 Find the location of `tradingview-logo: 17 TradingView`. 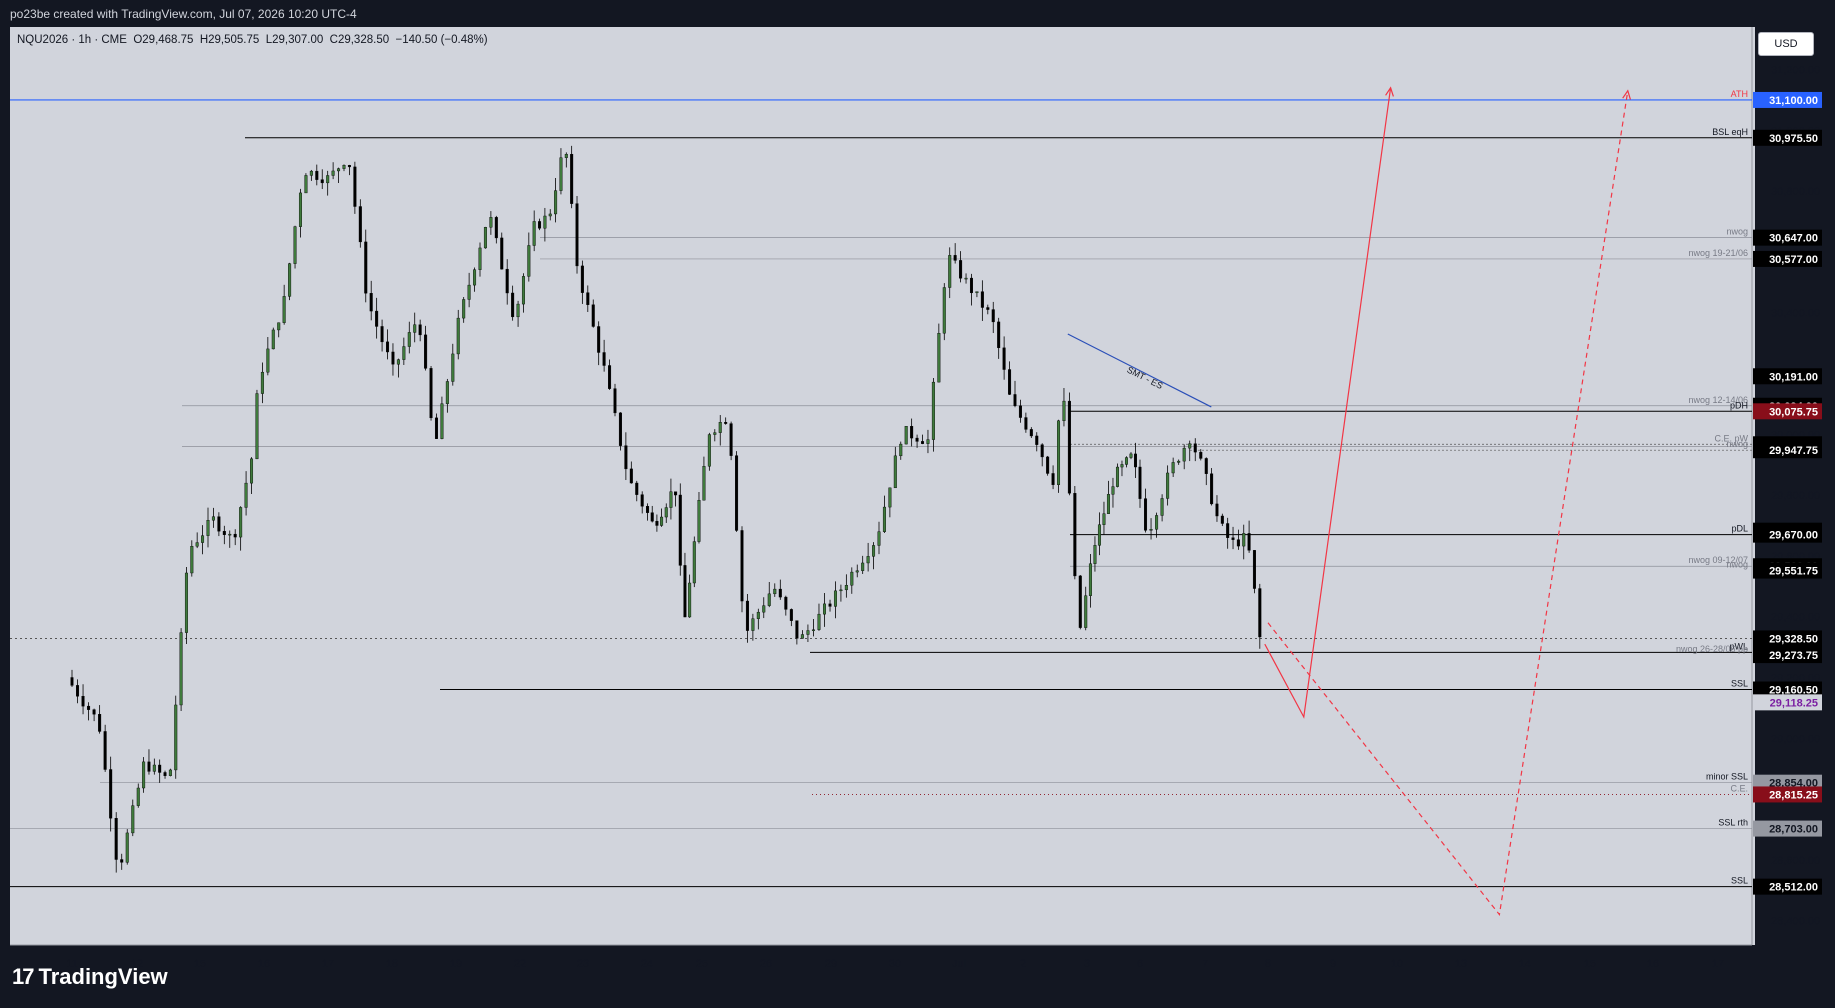

tradingview-logo: 17 TradingView is located at coordinates (90, 977).